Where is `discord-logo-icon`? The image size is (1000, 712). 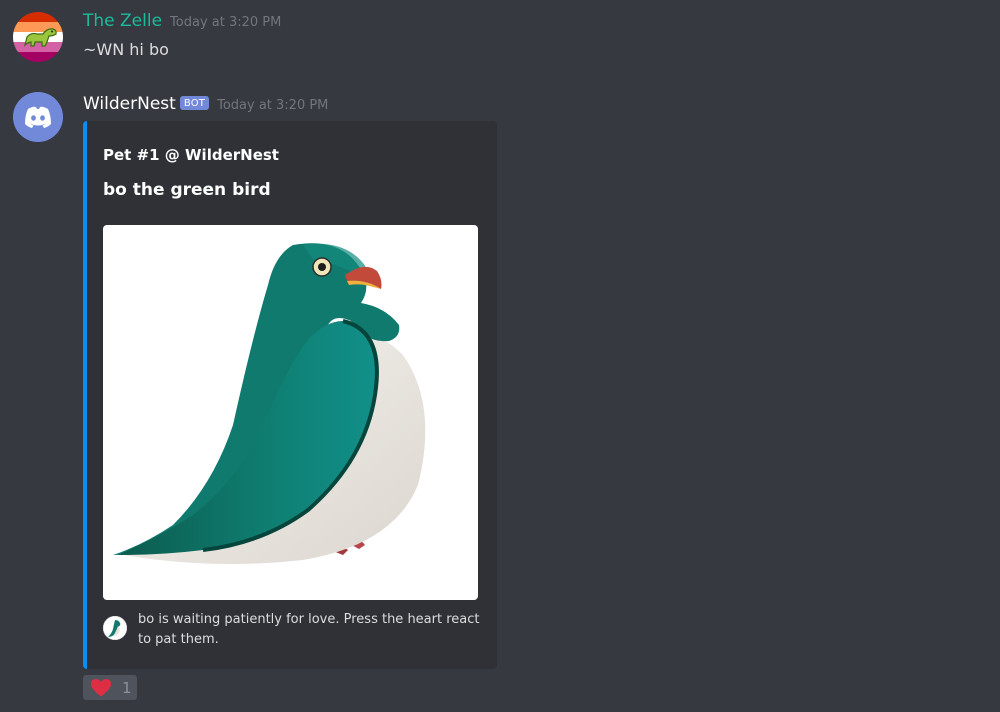 discord-logo-icon is located at coordinates (38, 117).